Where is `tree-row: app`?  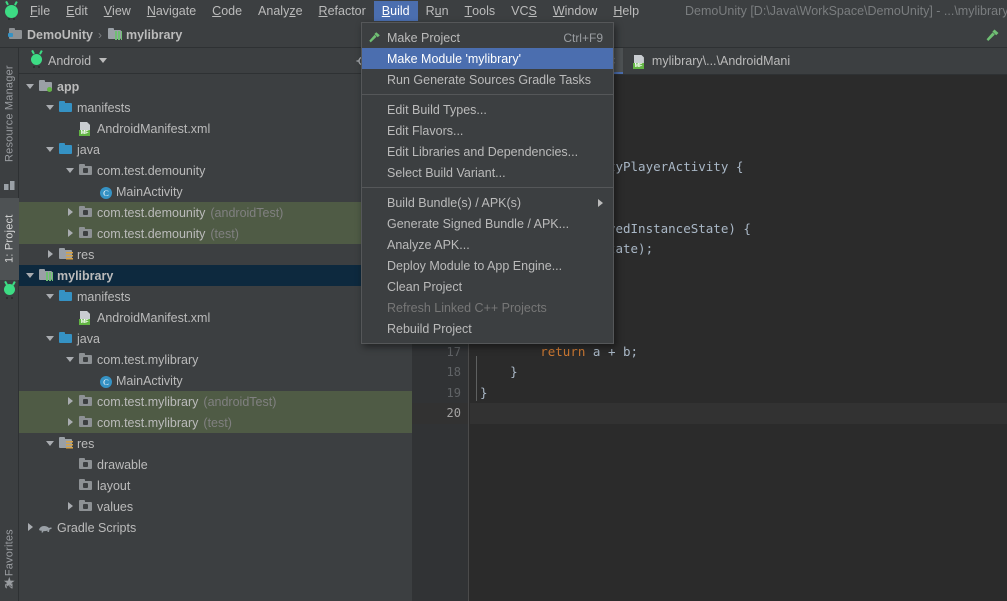
tree-row: app is located at coordinates (215, 86).